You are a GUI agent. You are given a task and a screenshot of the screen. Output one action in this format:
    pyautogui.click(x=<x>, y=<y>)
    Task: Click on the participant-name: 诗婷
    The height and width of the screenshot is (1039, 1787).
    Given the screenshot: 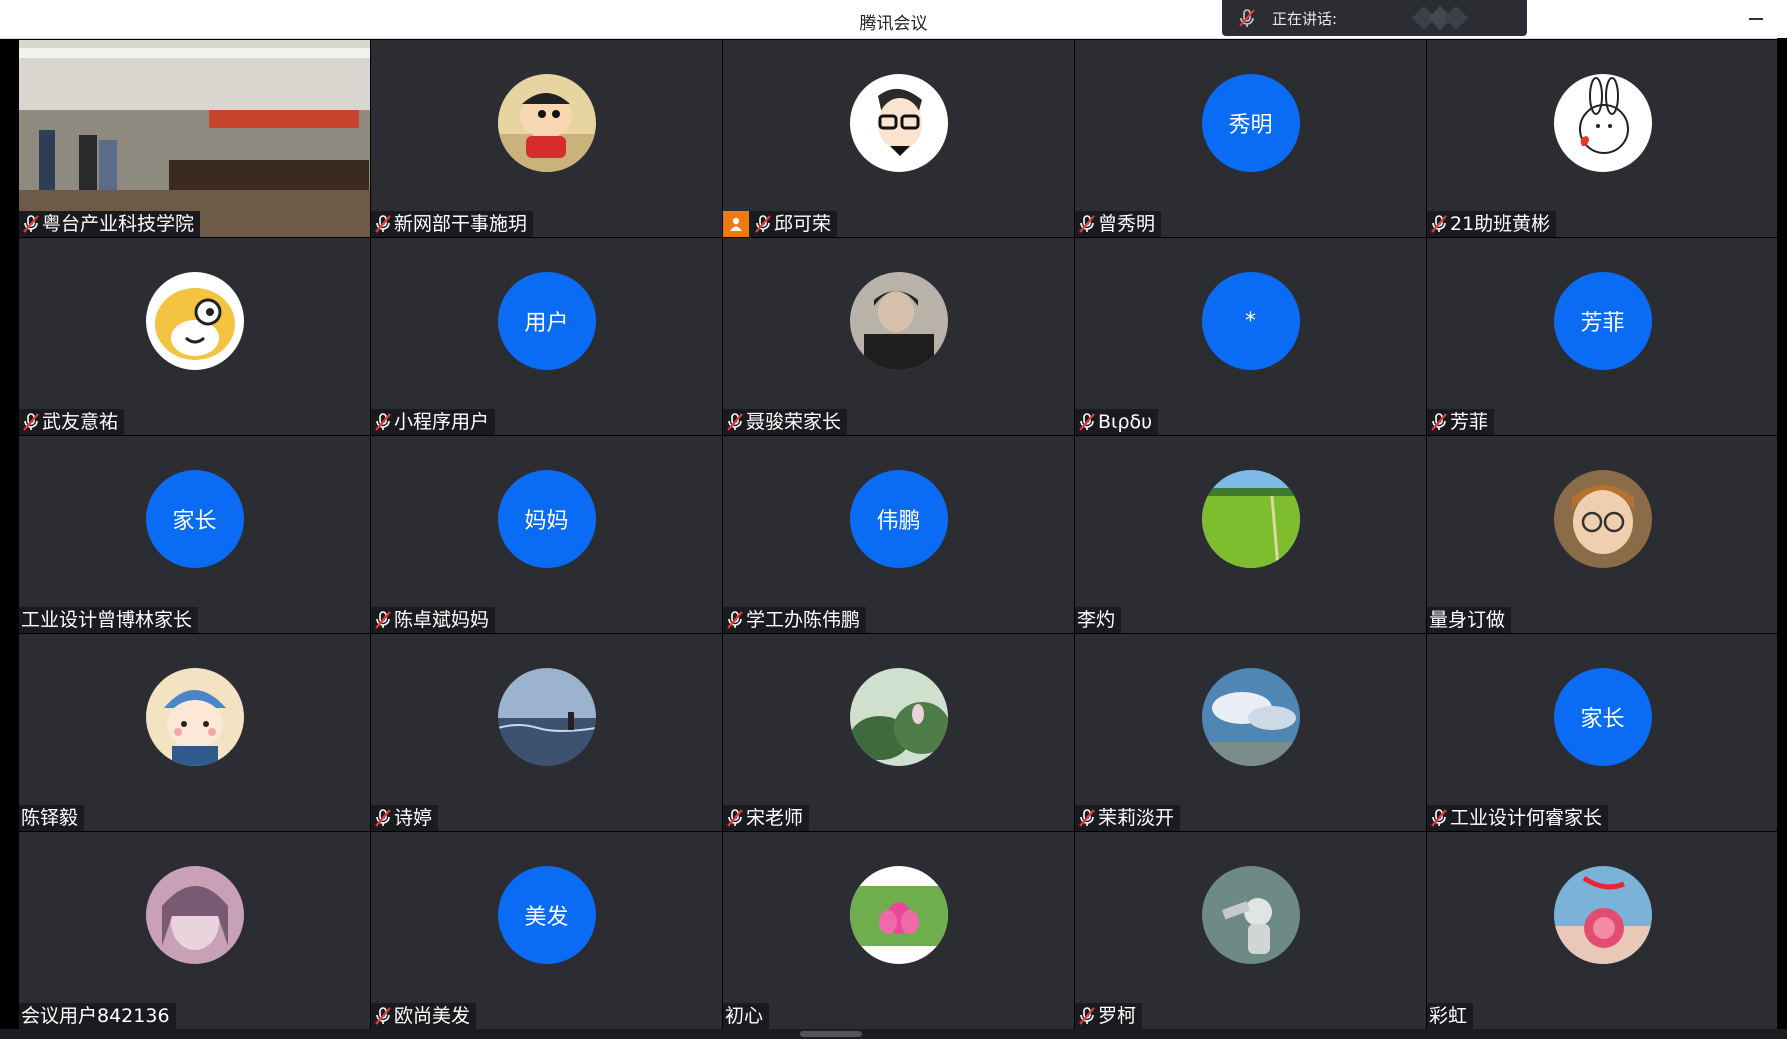 What is the action you would take?
    pyautogui.click(x=413, y=818)
    